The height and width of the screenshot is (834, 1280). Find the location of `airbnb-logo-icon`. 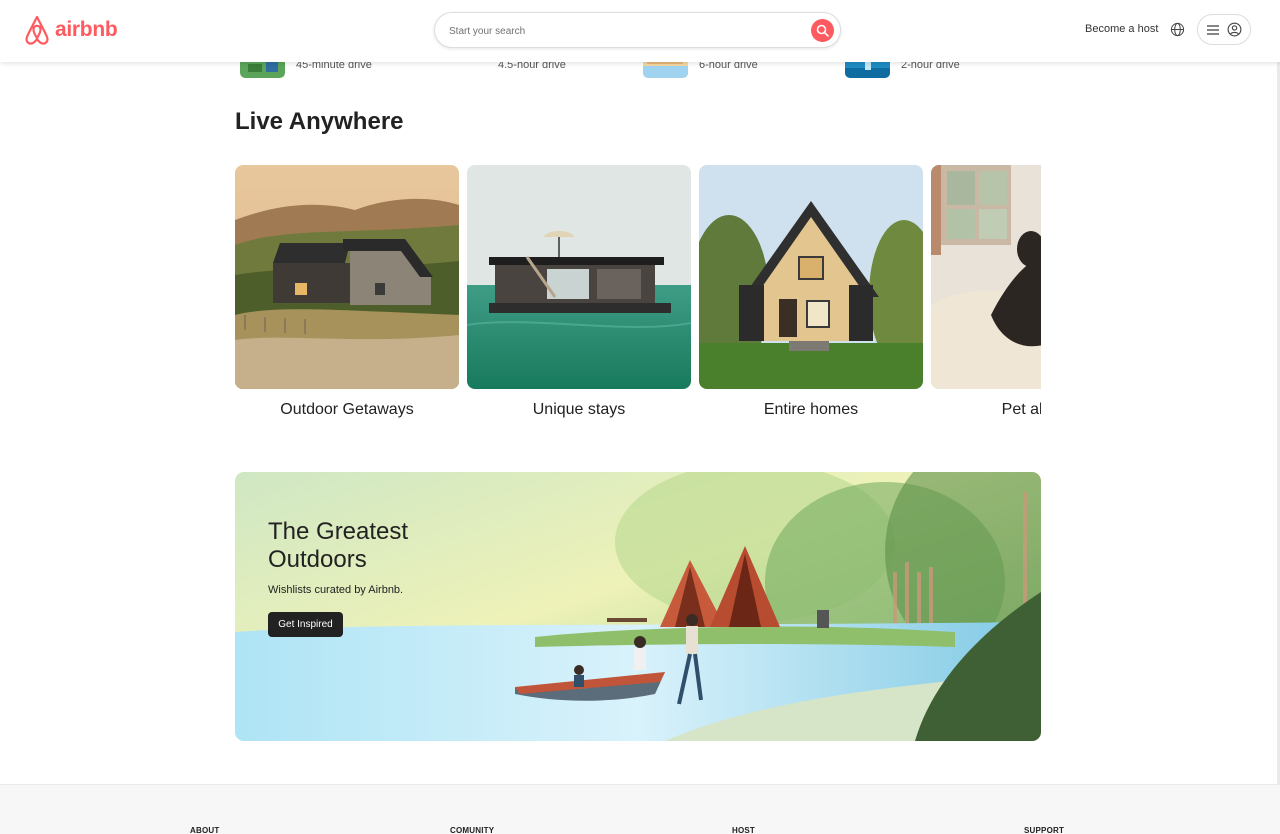

airbnb-logo-icon is located at coordinates (37, 30).